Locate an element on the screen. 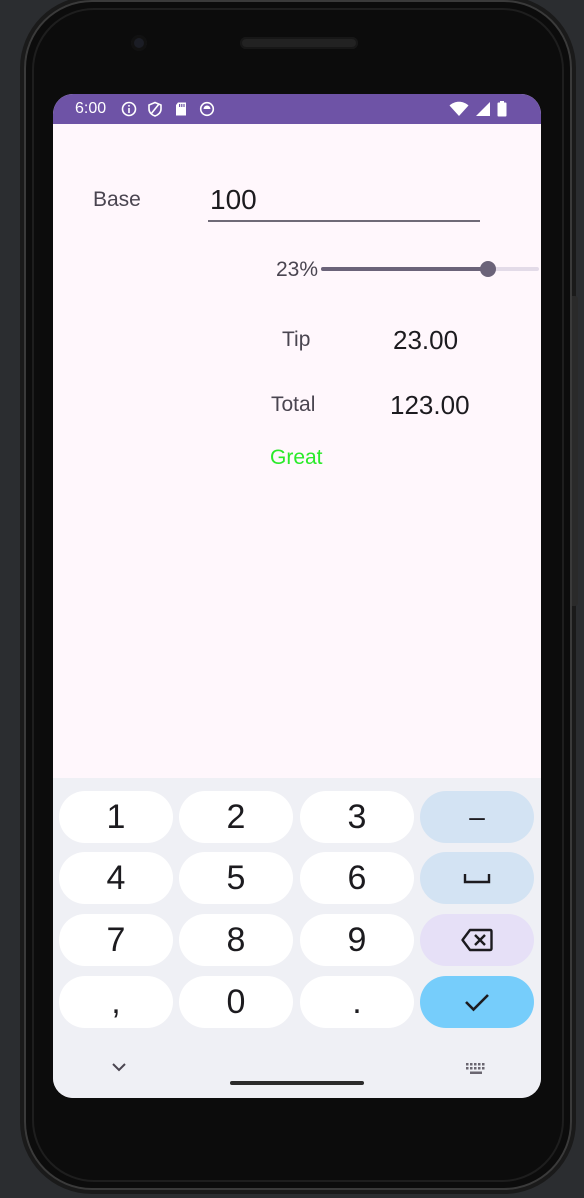  key-label: 8 is located at coordinates (236, 939).